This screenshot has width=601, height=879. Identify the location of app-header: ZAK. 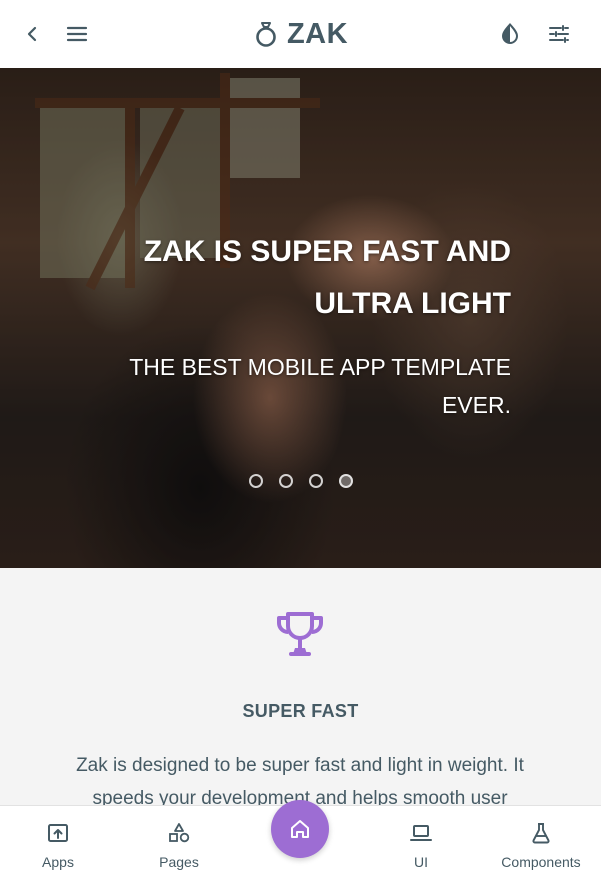
(300, 34).